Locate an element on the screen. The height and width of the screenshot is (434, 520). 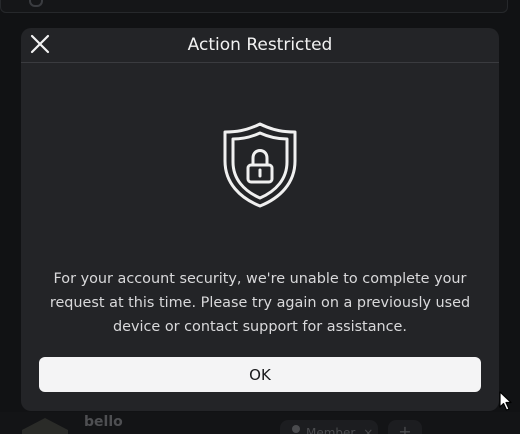
member-name: bello is located at coordinates (103, 422).